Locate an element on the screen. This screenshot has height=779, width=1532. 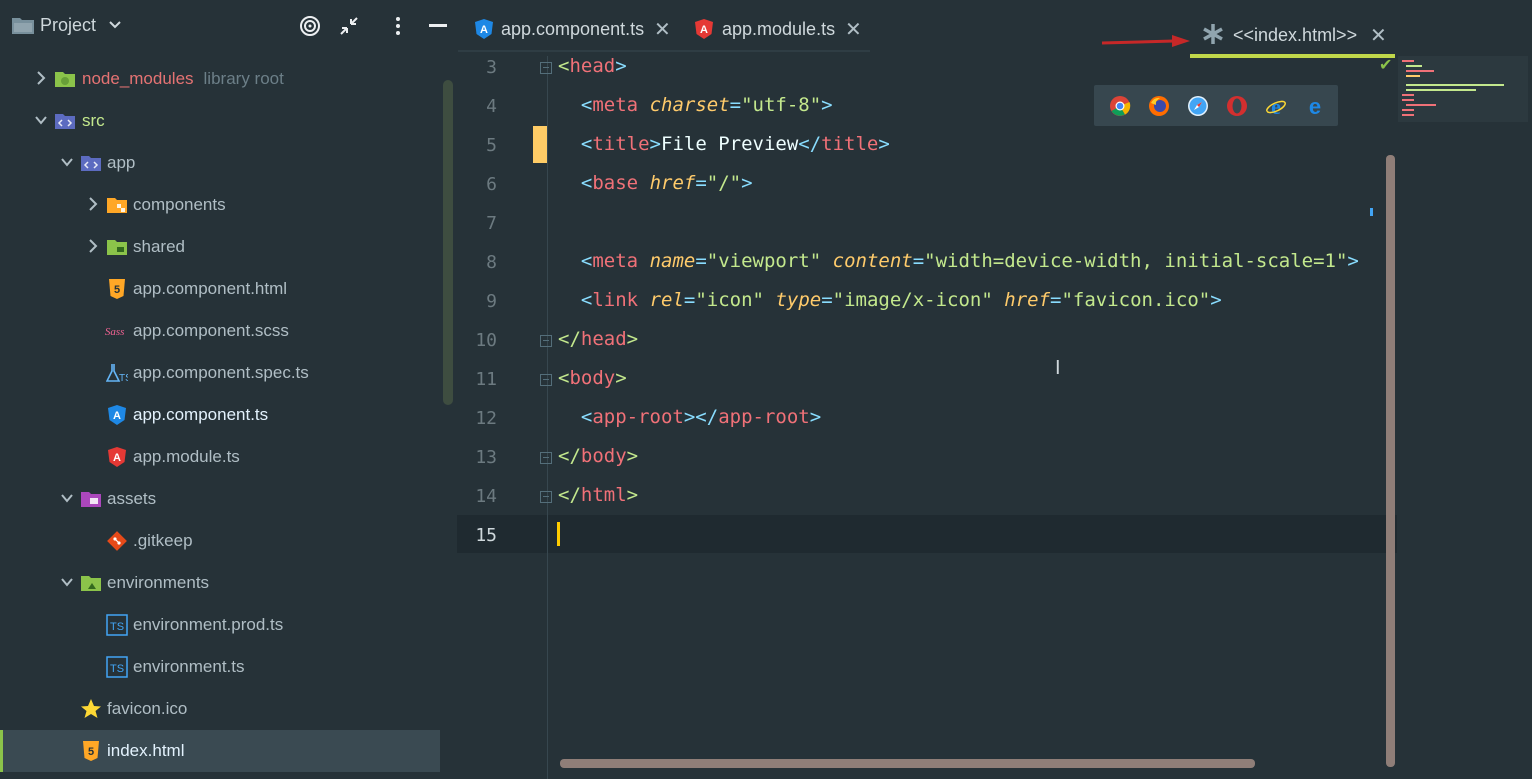
tree-item-src: src is located at coordinates (220, 121).